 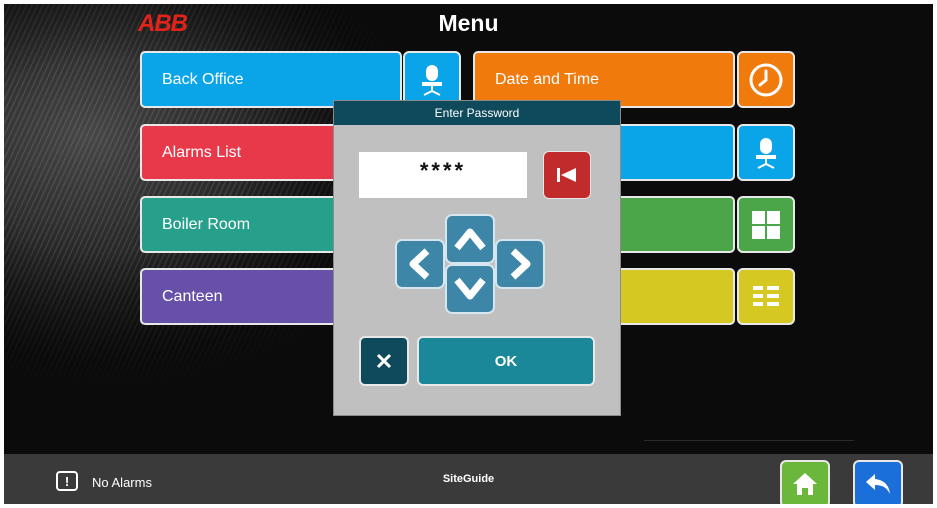 What do you see at coordinates (240, 296) in the screenshot?
I see `tile-canteen: Canteen` at bounding box center [240, 296].